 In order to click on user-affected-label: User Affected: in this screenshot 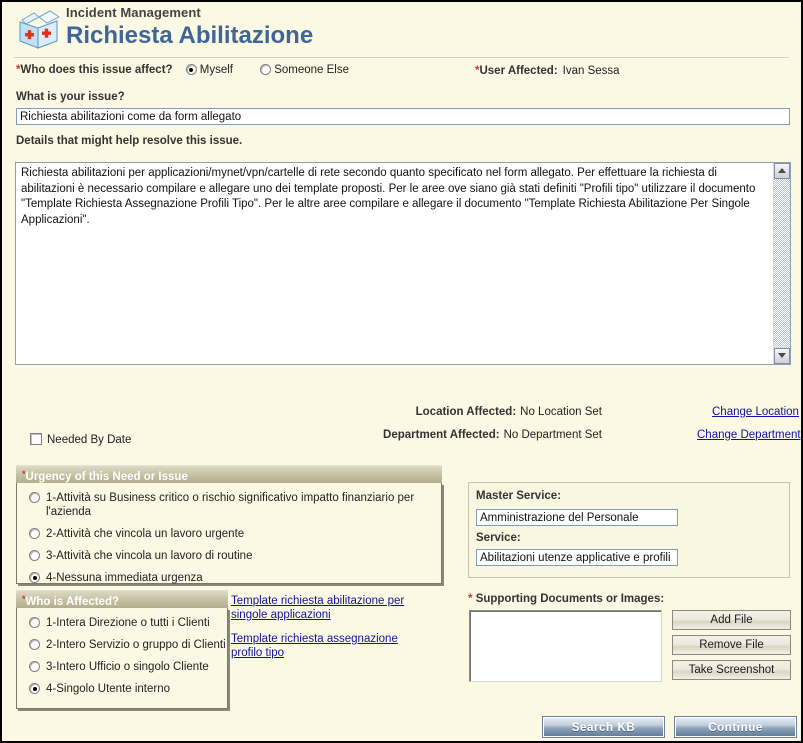, I will do `click(518, 71)`.